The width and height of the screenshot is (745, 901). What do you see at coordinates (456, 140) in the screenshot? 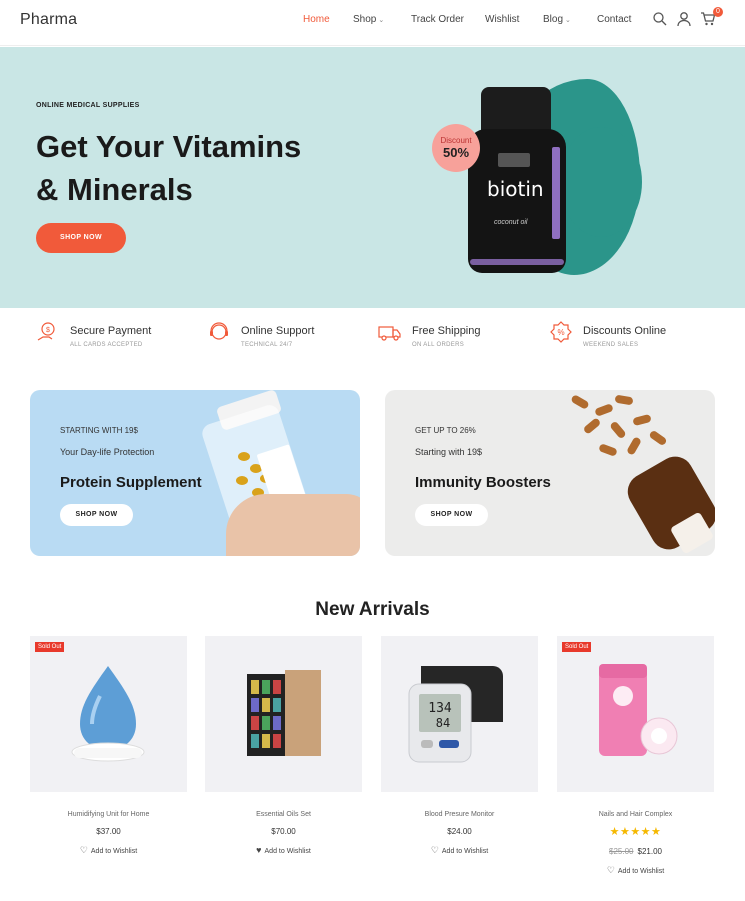
I see `discount-label: Discount` at bounding box center [456, 140].